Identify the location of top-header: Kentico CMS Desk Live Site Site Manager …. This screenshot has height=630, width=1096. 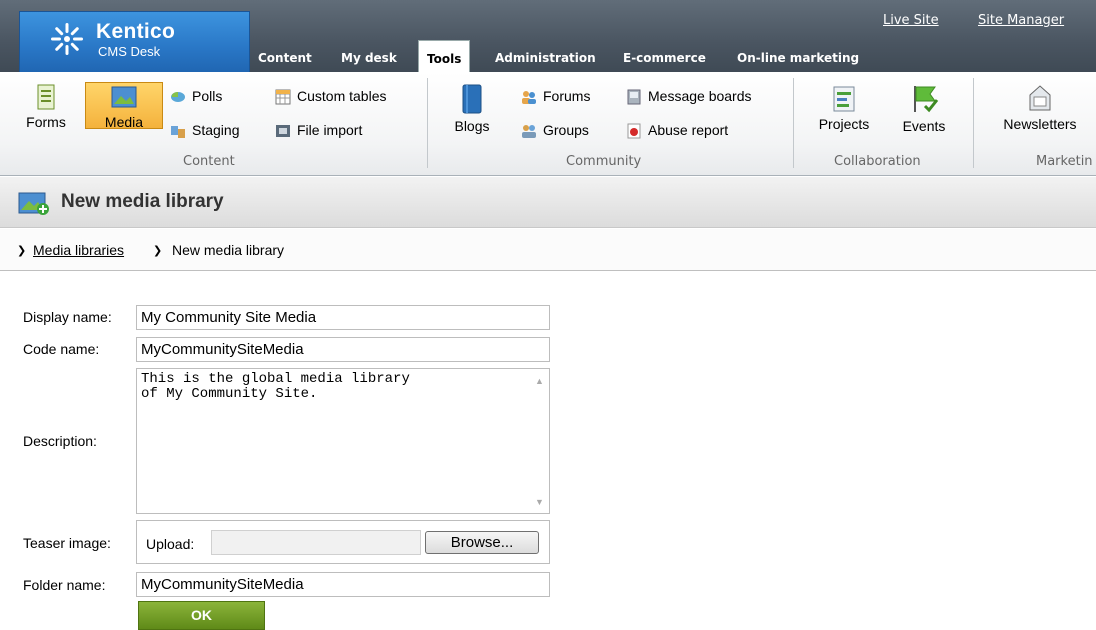
(548, 38).